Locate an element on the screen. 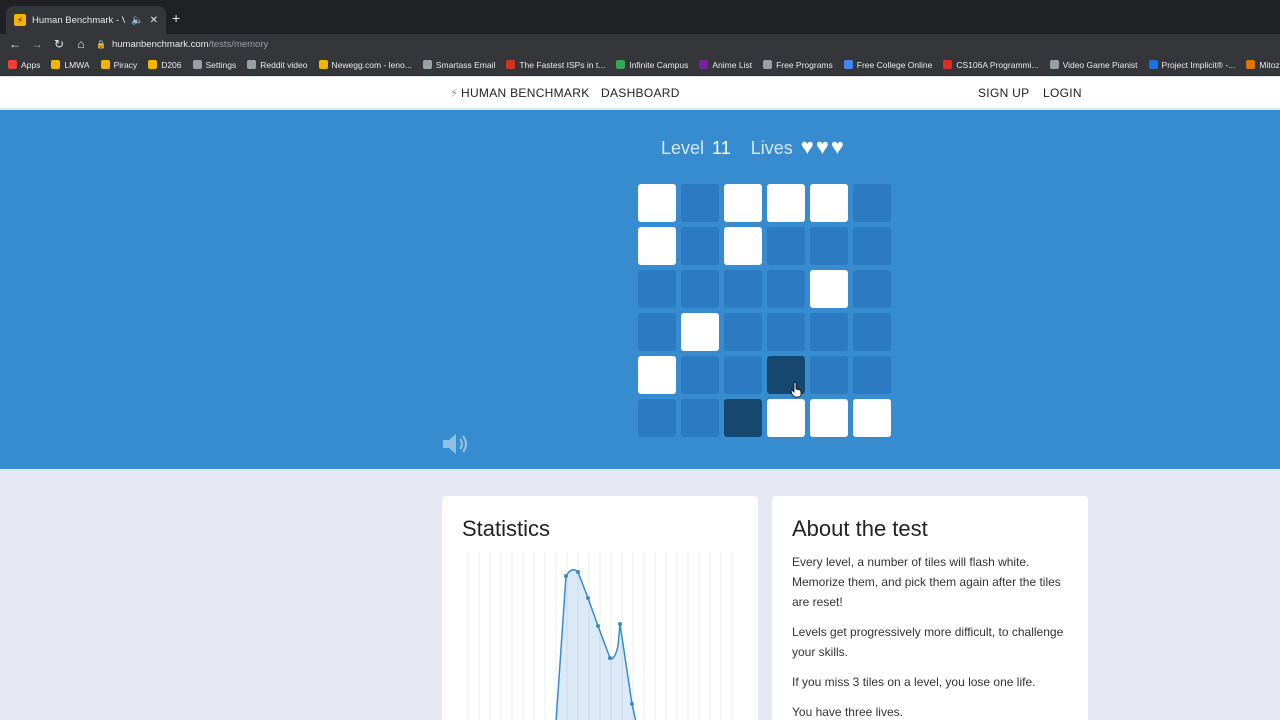 The height and width of the screenshot is (720, 1280). game-hud: Level 11 Lives ♥ ♥ ♥ is located at coordinates (752, 146).